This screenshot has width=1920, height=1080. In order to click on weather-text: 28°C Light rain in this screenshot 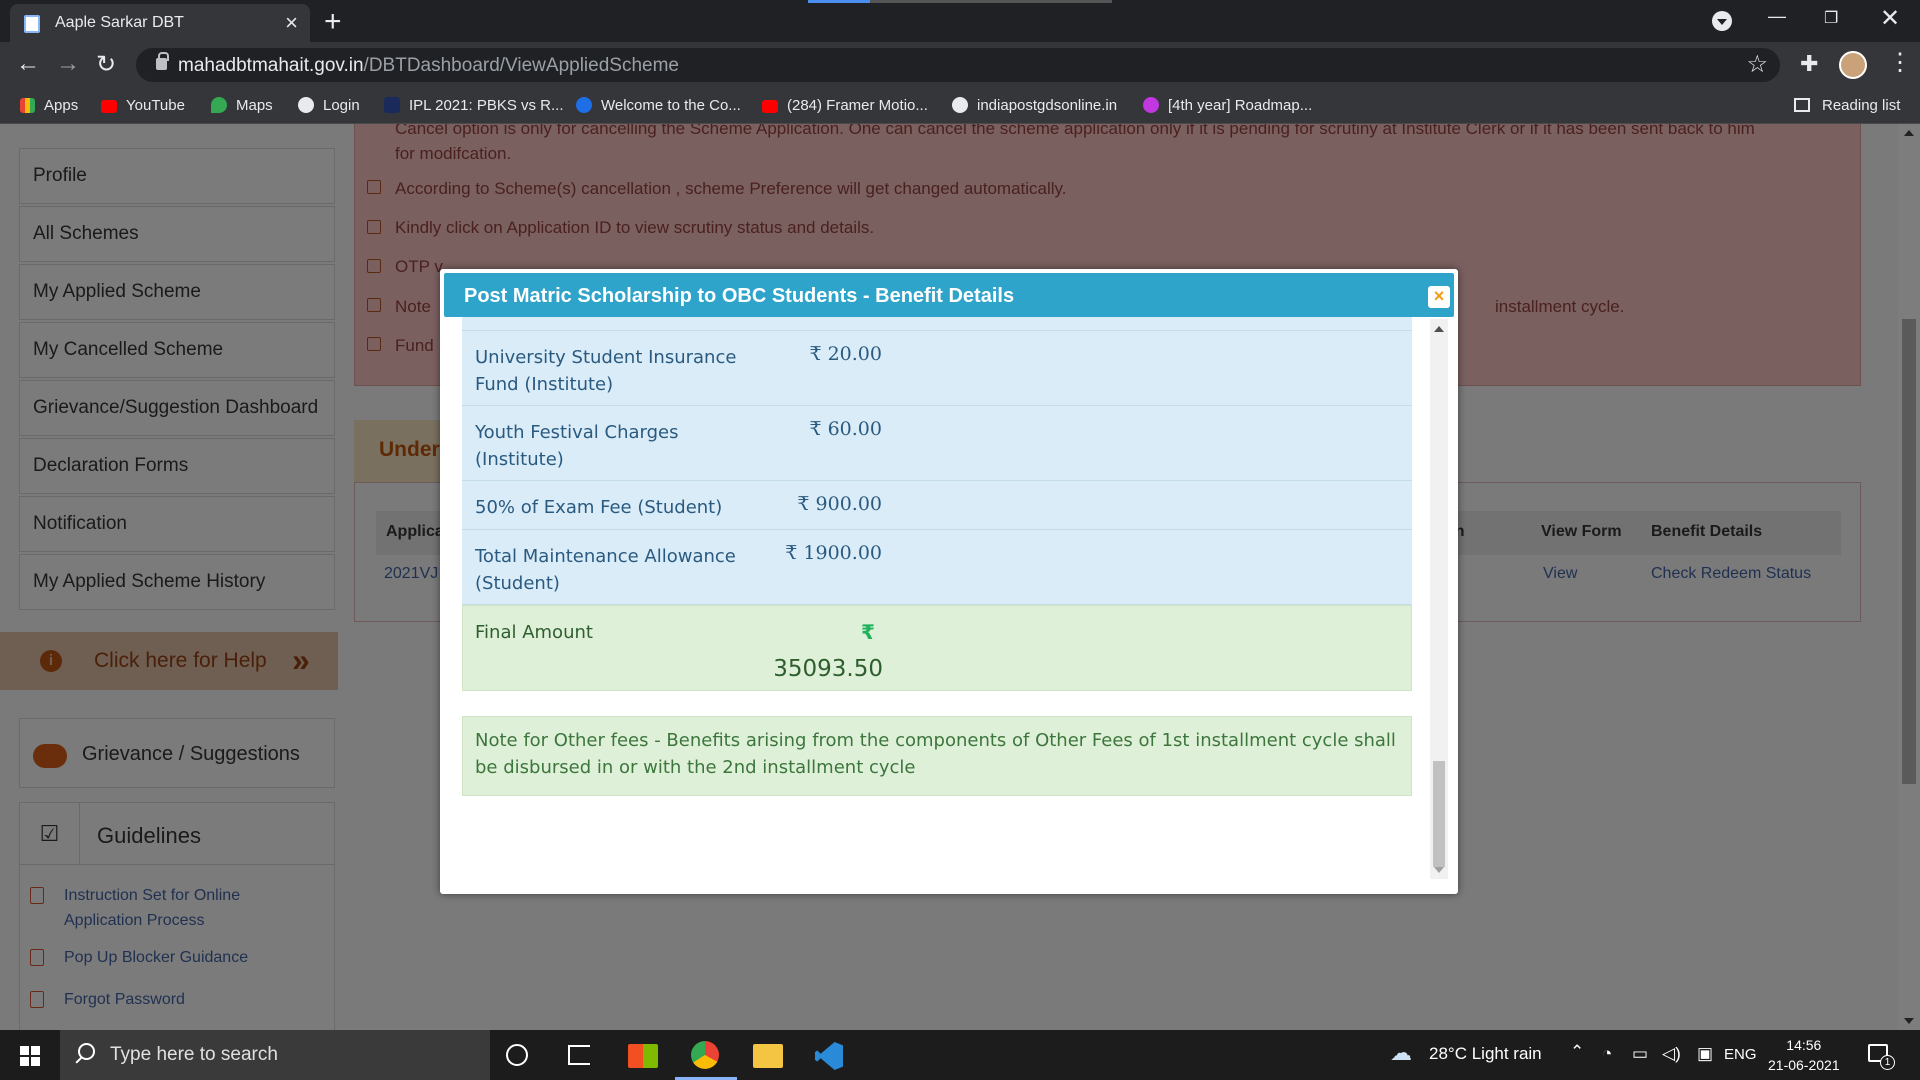, I will do `click(1485, 1054)`.